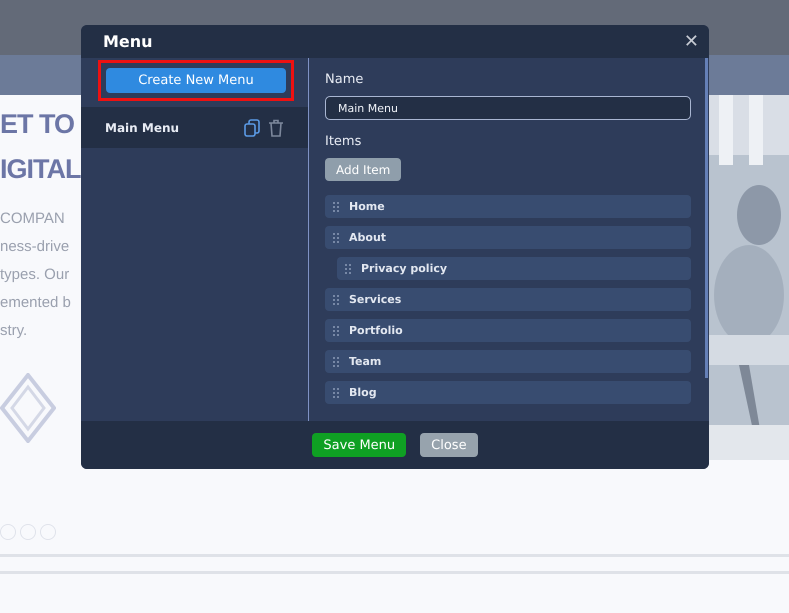  I want to click on logo-icon, so click(28, 408).